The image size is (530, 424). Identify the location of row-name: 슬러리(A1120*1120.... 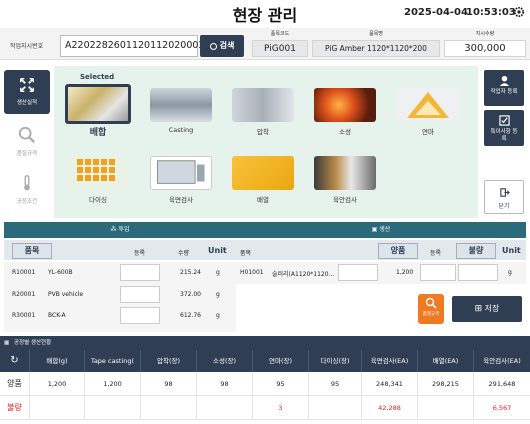
(303, 274).